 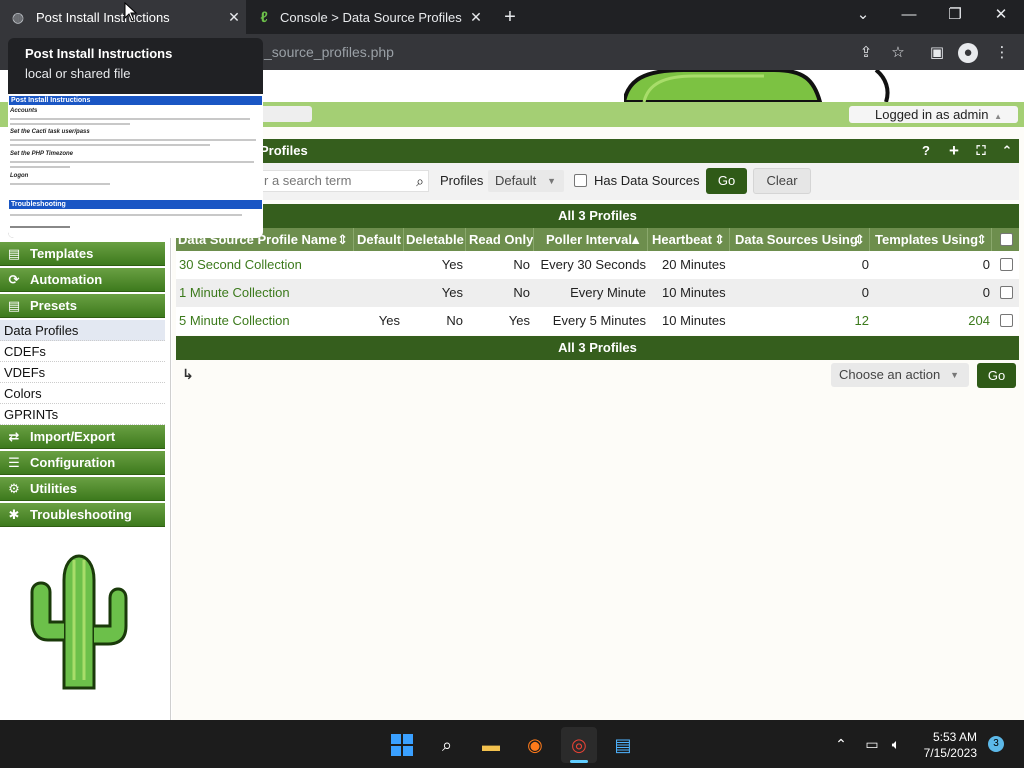 I want to click on col-templates-using: Templates Using ⇕, so click(x=931, y=239).